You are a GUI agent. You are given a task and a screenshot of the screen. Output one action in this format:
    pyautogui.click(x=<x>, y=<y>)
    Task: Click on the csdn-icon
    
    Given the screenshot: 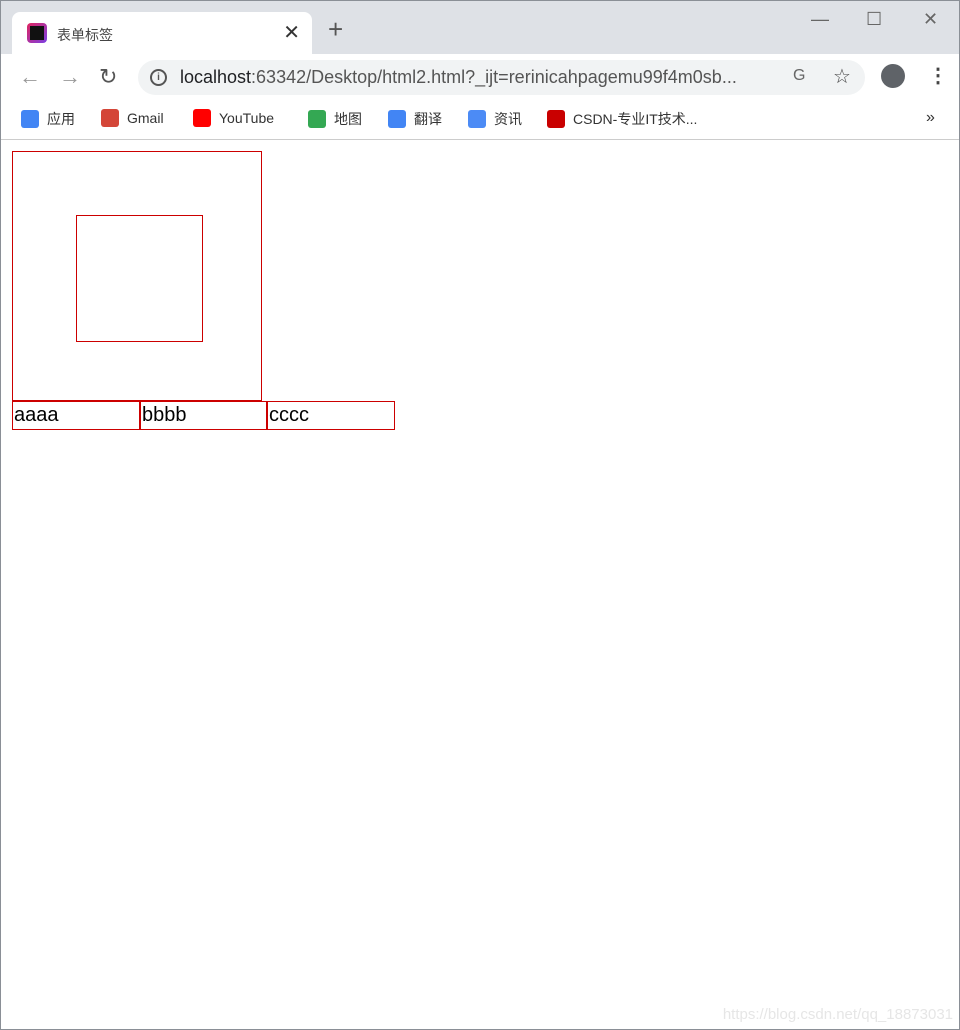 What is the action you would take?
    pyautogui.click(x=556, y=119)
    